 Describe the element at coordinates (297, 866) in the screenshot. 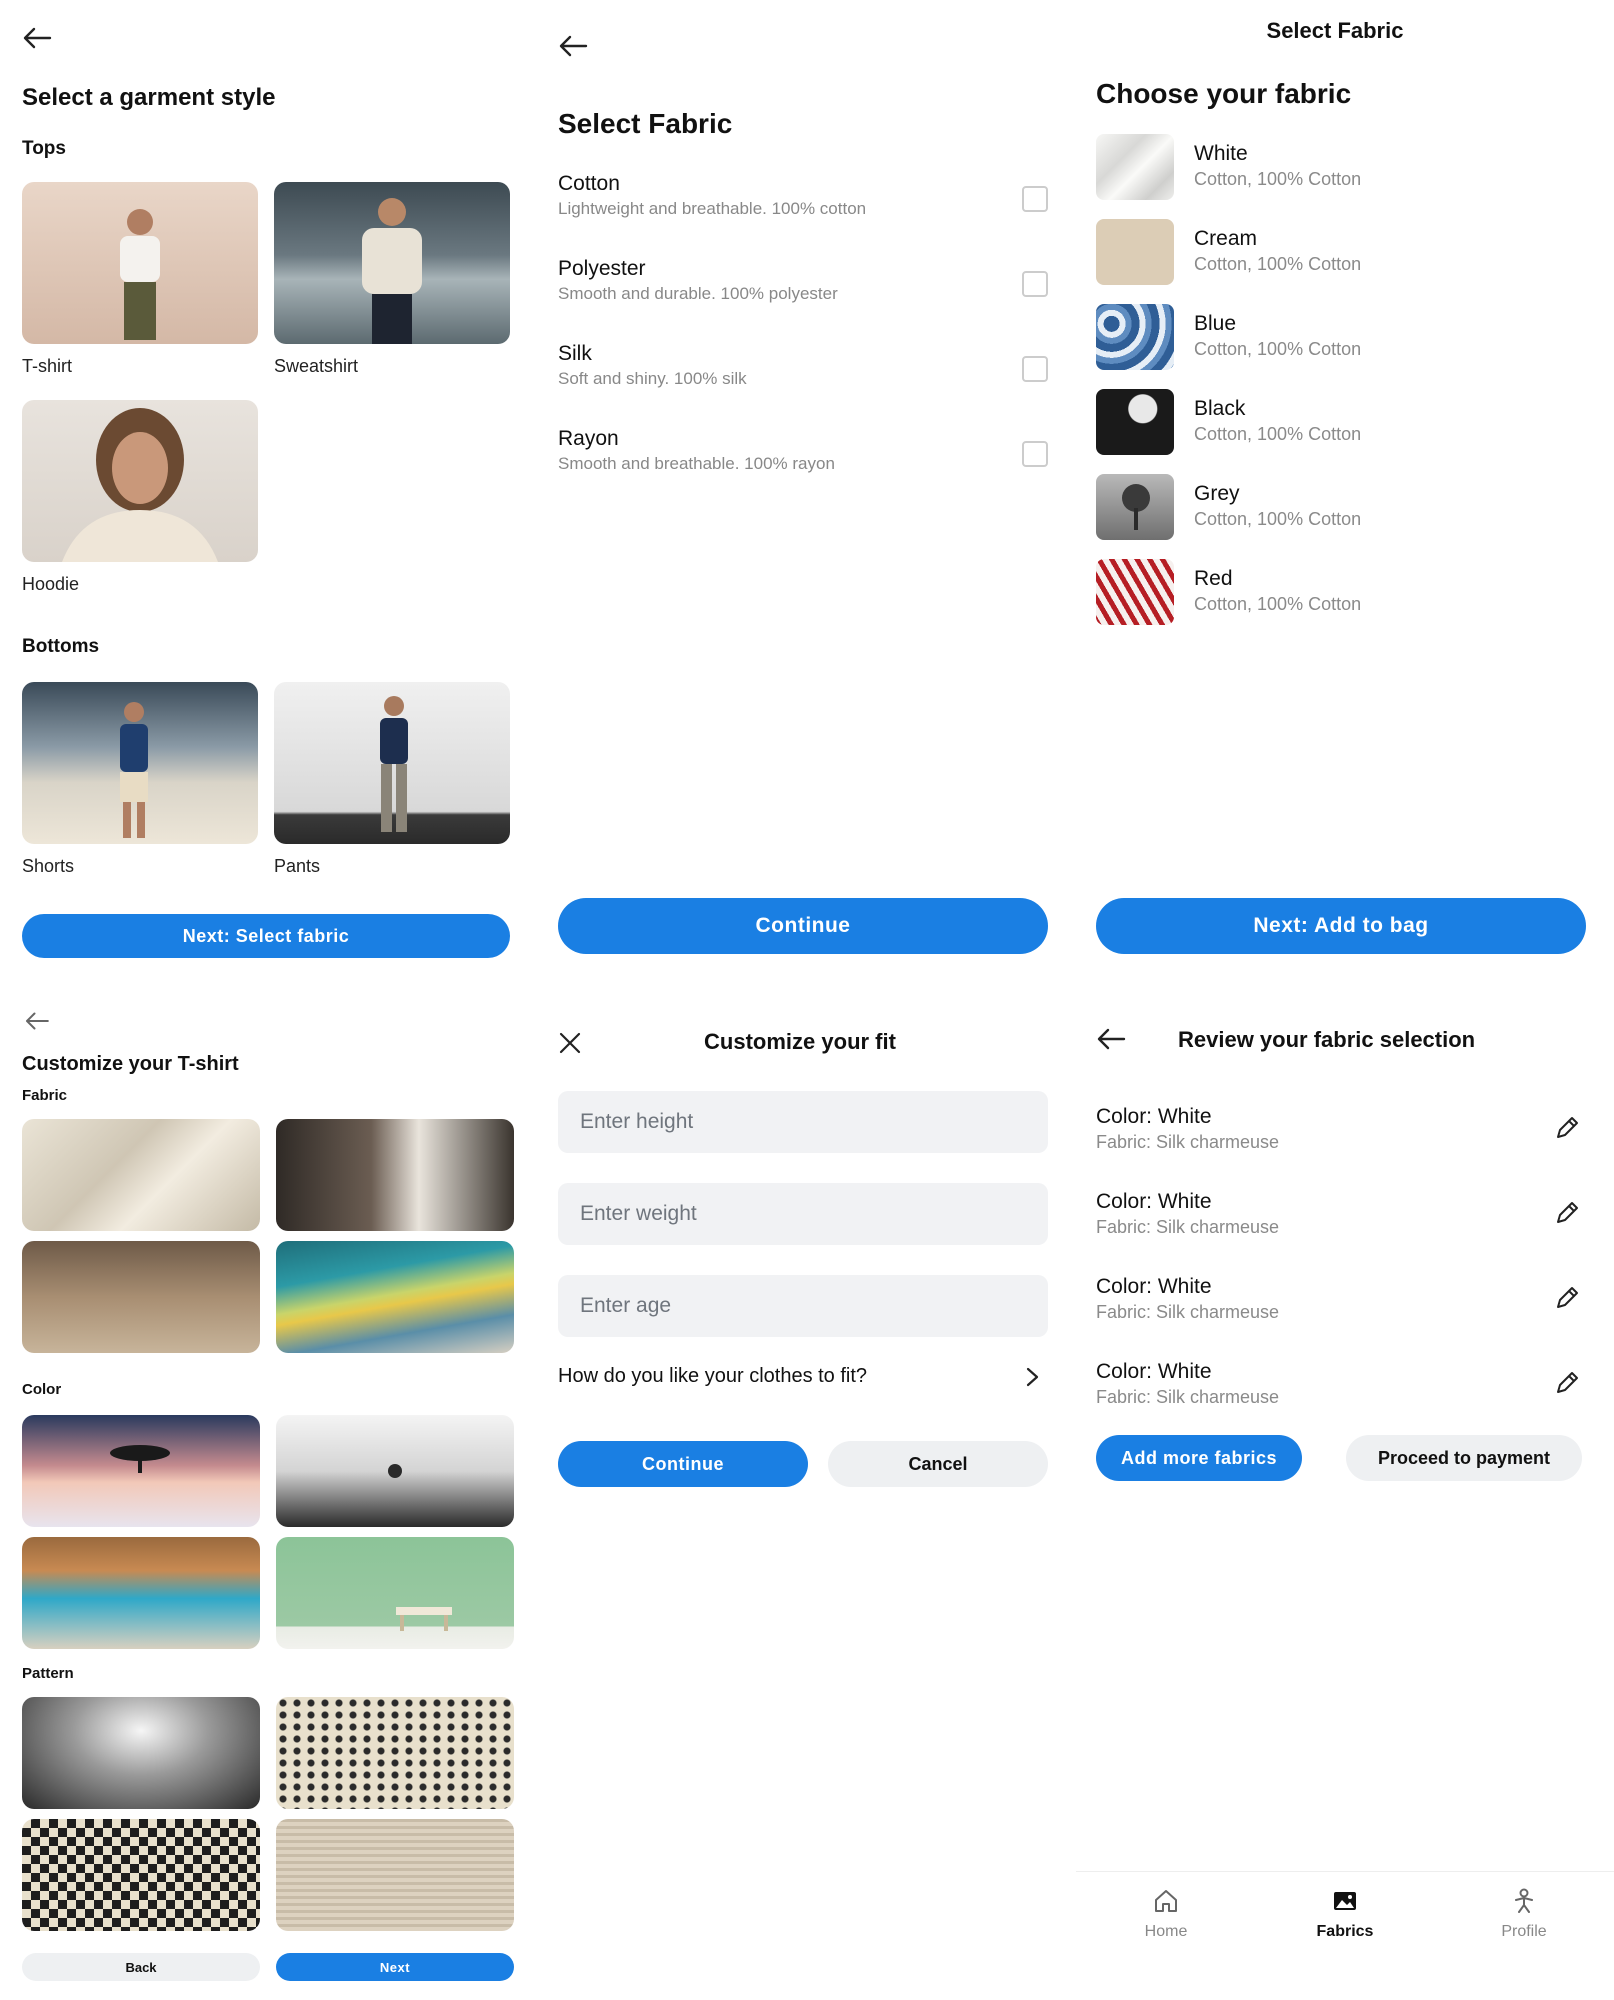

I see `pants-label: Pants` at that location.